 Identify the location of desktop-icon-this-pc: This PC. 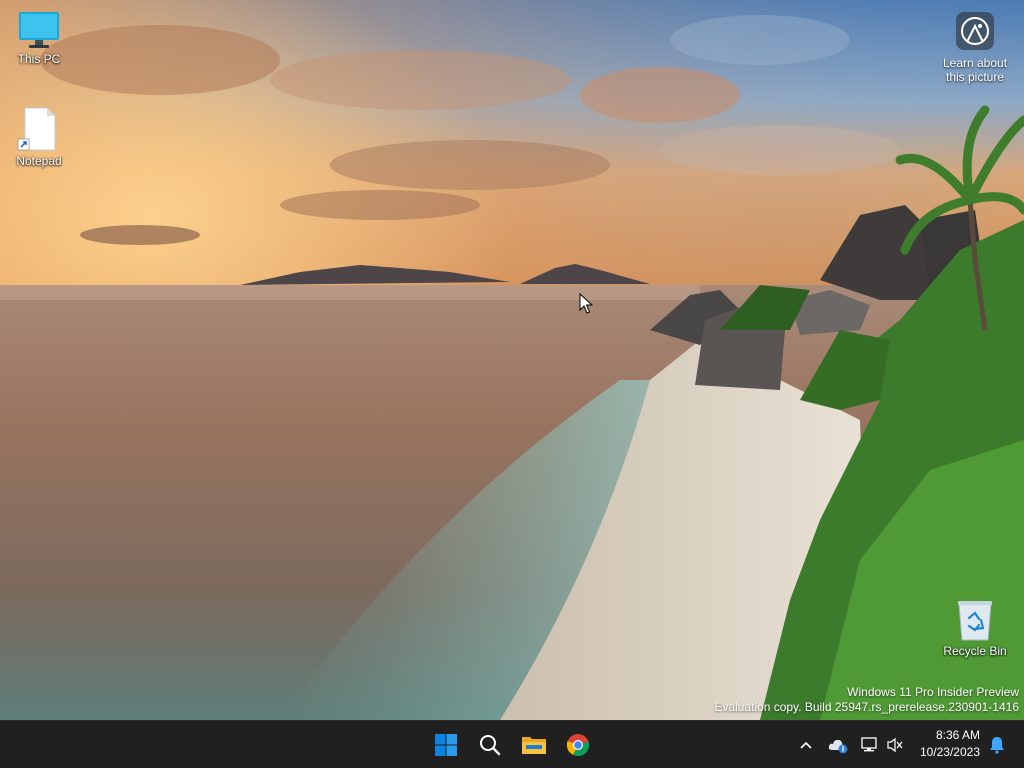
(39, 38).